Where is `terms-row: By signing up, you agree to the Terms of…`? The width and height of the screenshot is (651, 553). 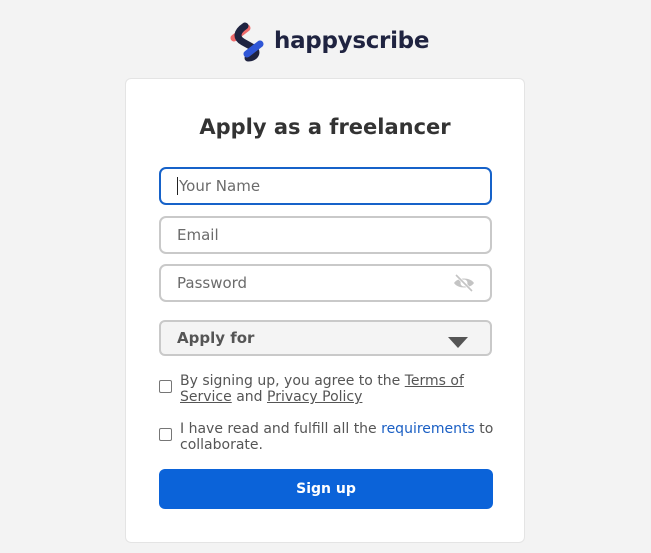
terms-row: By signing up, you agree to the Terms of… is located at coordinates (329, 389).